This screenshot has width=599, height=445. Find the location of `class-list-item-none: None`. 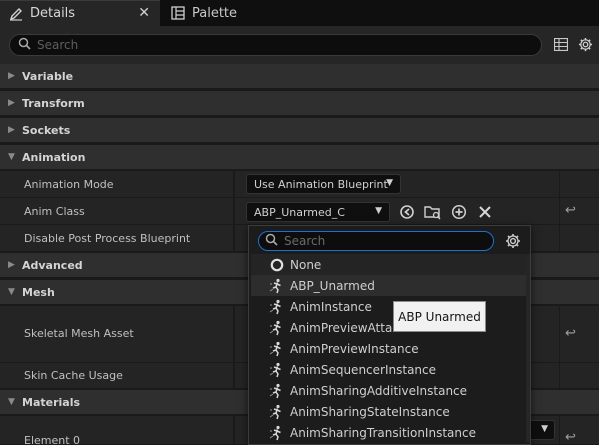

class-list-item-none: None is located at coordinates (389, 264).